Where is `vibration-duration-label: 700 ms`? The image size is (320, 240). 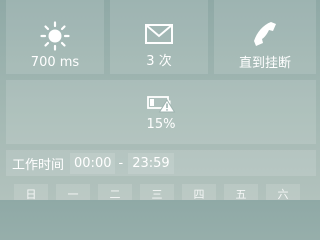 vibration-duration-label: 700 ms is located at coordinates (55, 62).